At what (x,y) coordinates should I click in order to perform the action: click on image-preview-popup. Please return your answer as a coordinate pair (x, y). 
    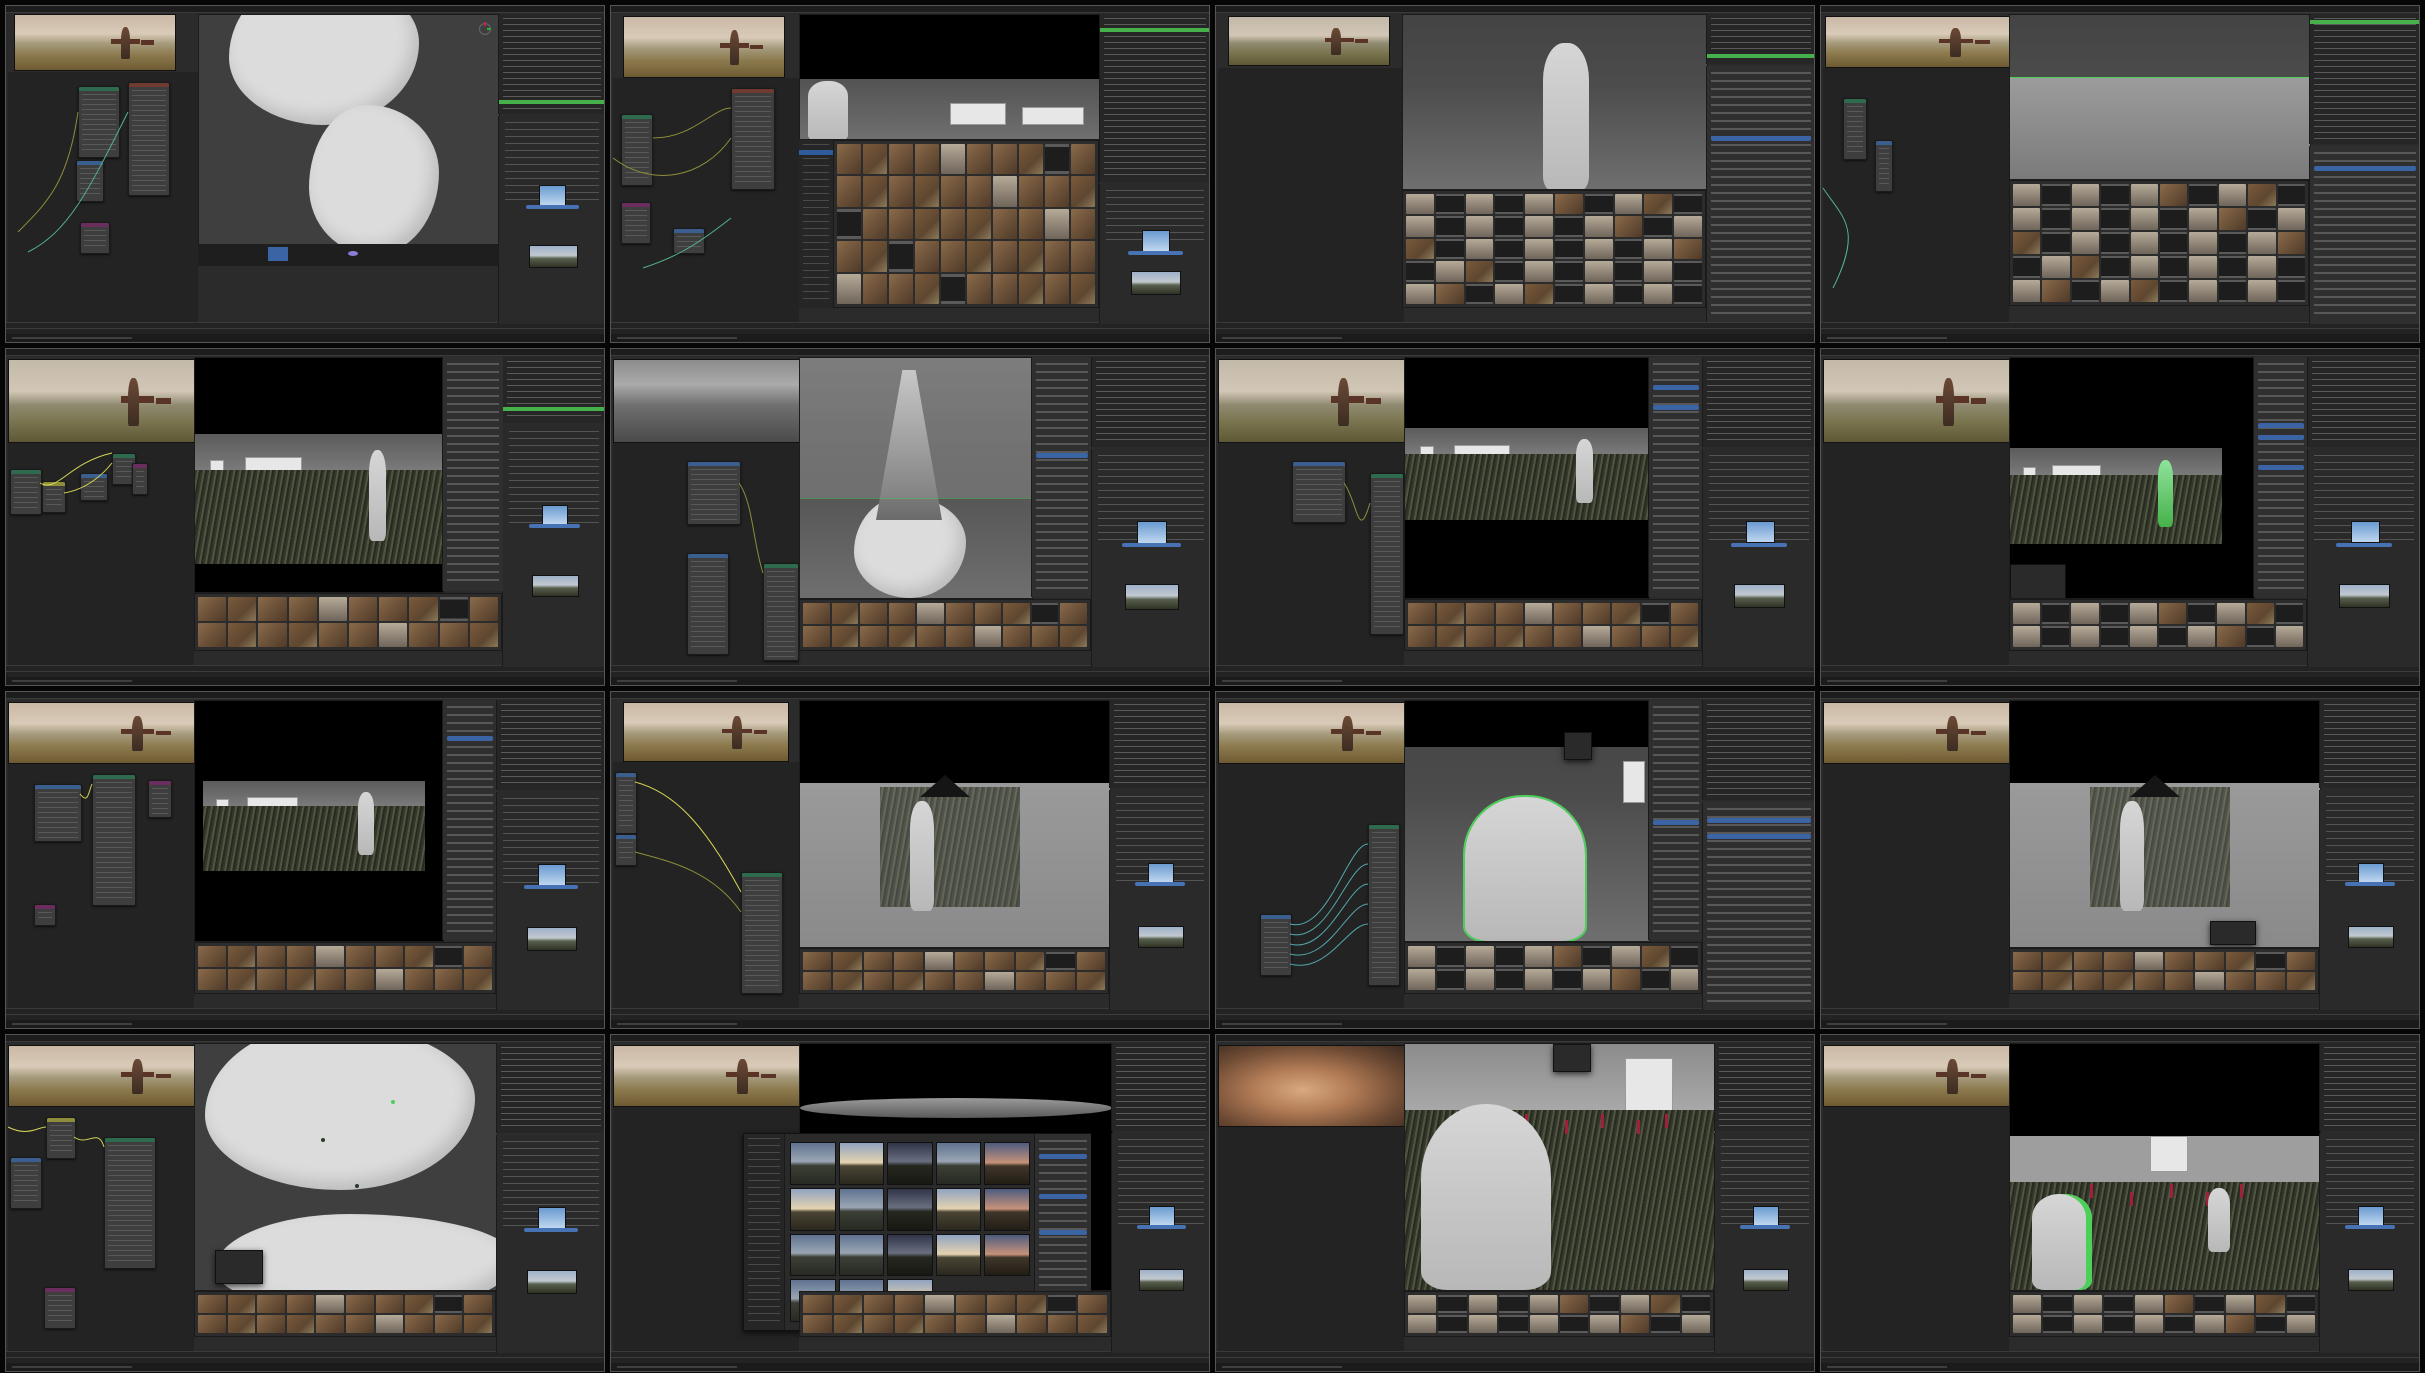
    Looking at the image, I should click on (1578, 746).